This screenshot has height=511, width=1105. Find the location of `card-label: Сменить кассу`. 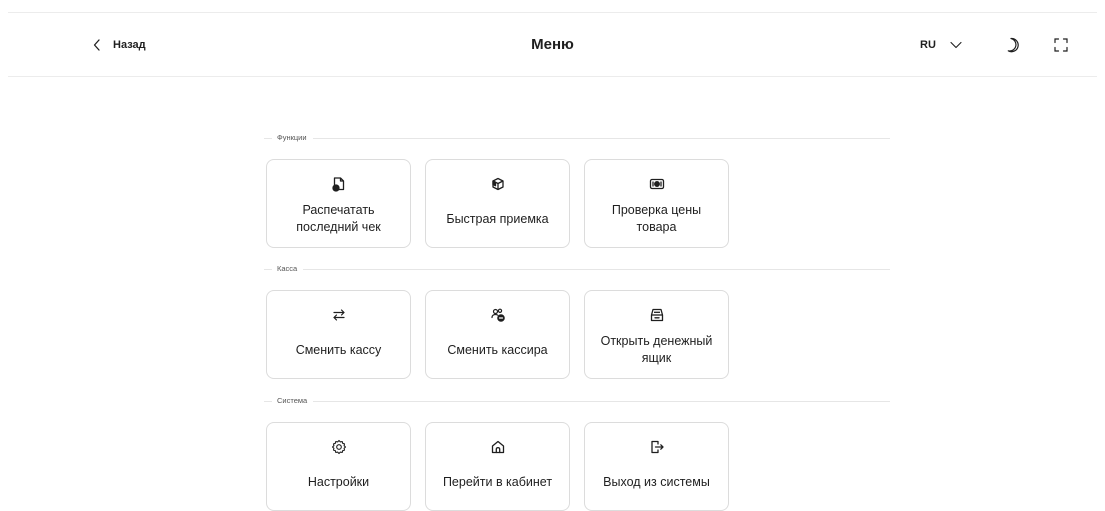

card-label: Сменить кассу is located at coordinates (338, 349).